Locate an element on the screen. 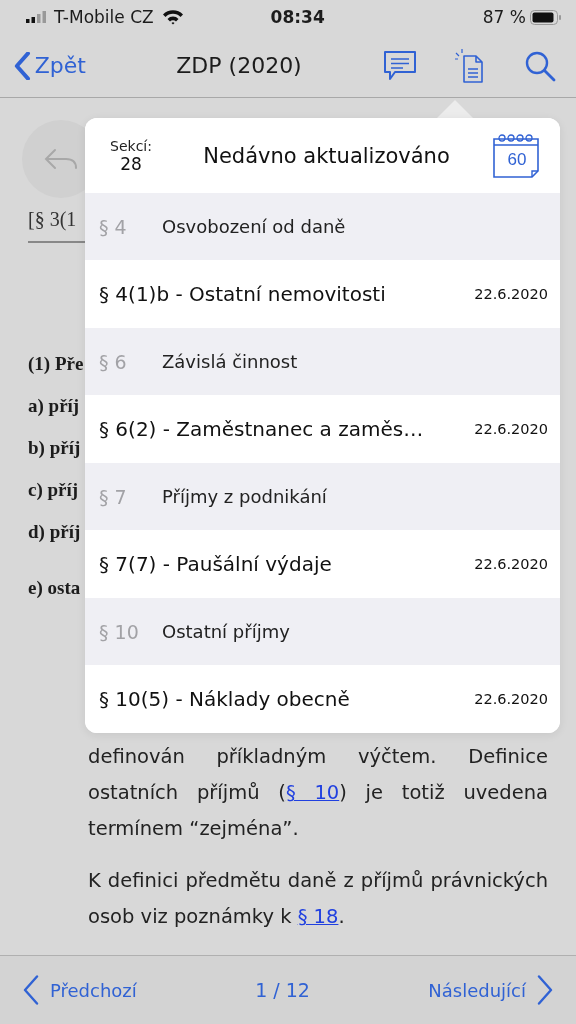 This screenshot has width=576, height=1024. law-text-line: e) osta is located at coordinates (54, 588).